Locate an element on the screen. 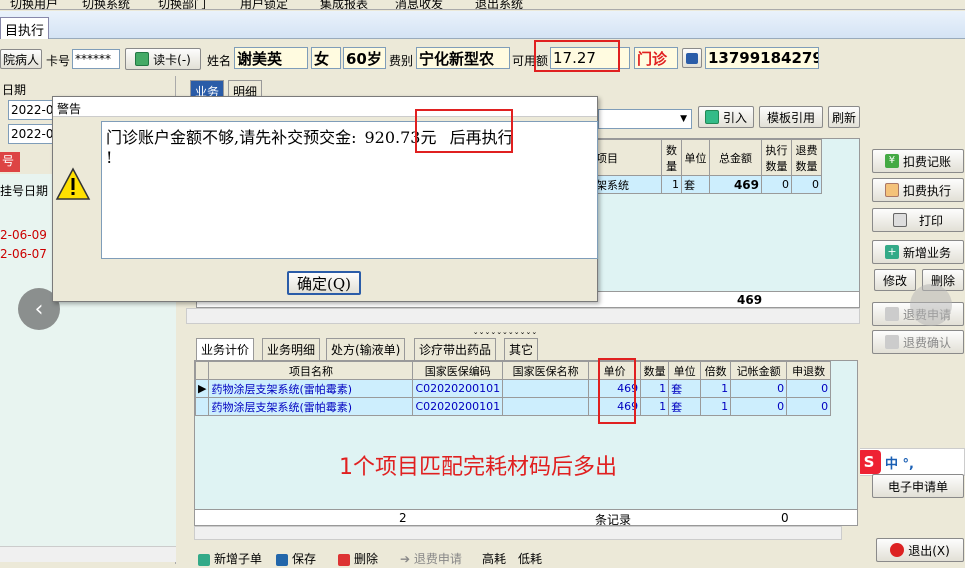 The width and height of the screenshot is (965, 568). dialog-amount-highlight is located at coordinates (464, 131).